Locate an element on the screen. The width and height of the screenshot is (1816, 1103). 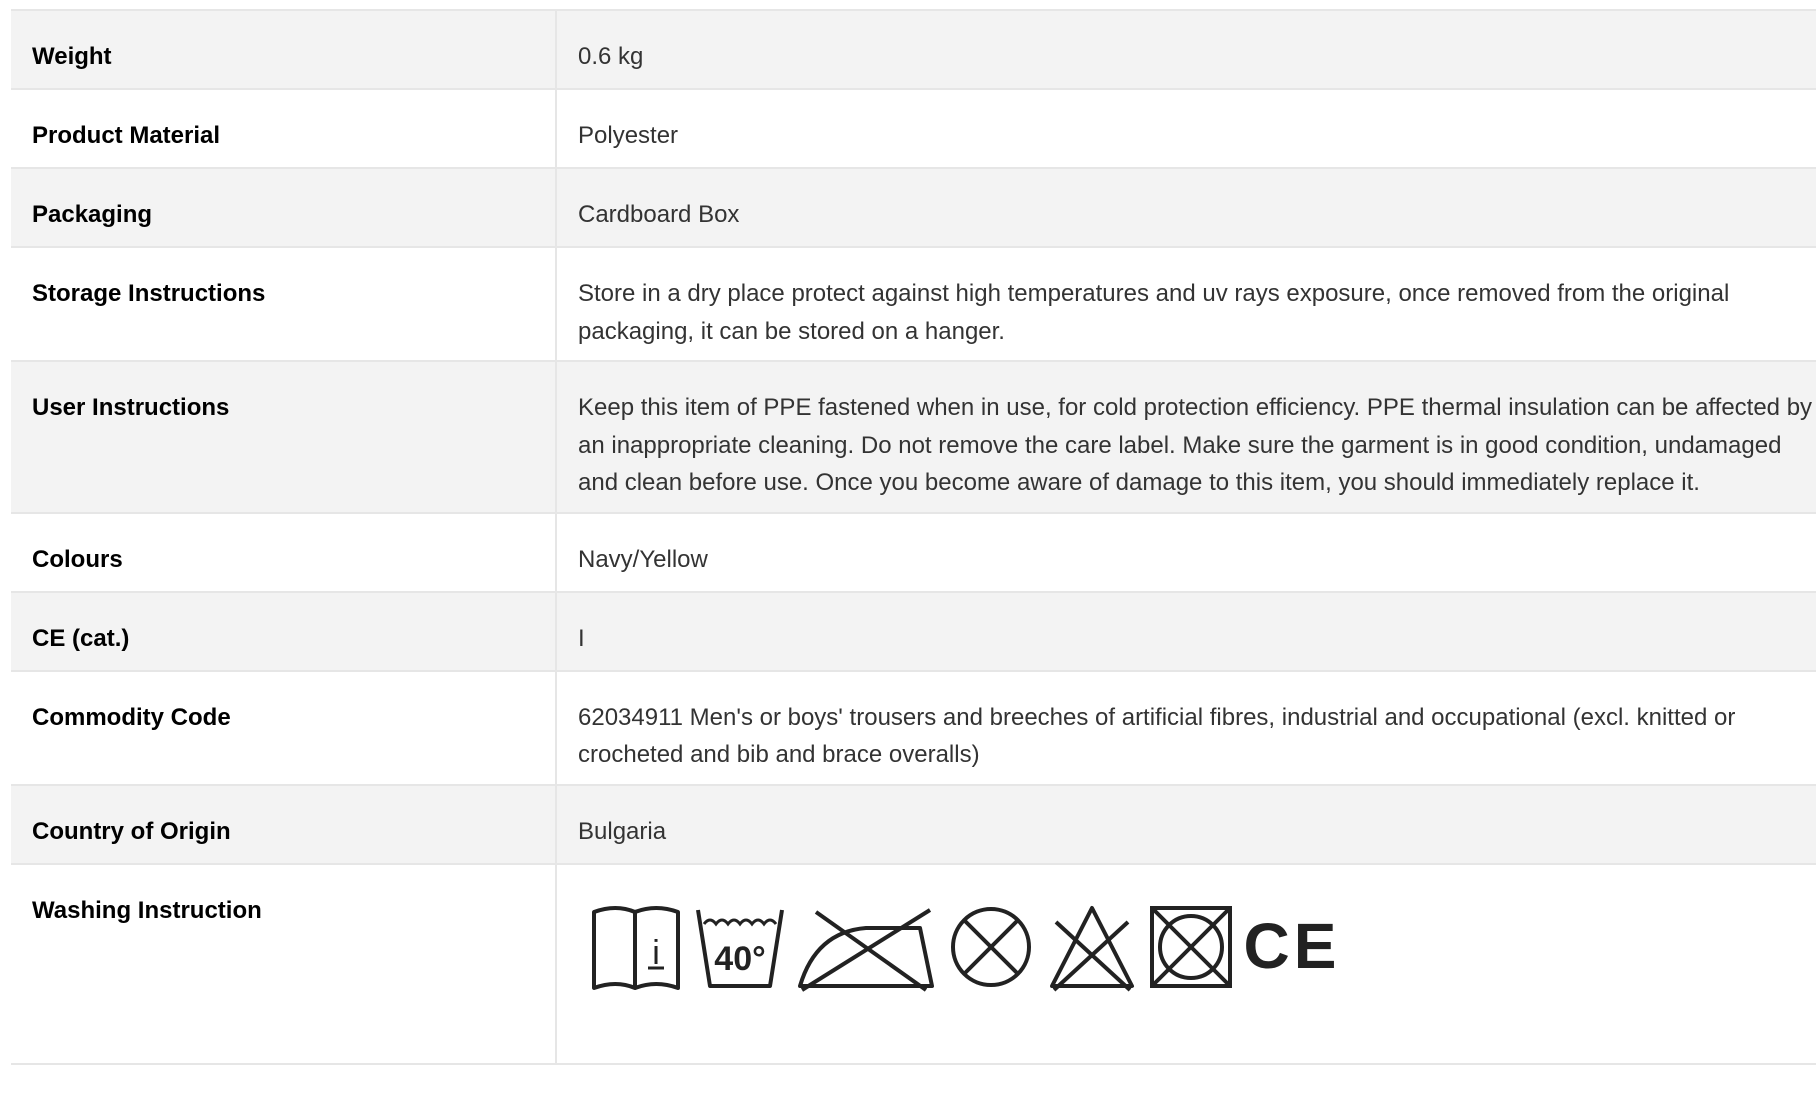
spec-value: Cardboard Box is located at coordinates (1186, 207).